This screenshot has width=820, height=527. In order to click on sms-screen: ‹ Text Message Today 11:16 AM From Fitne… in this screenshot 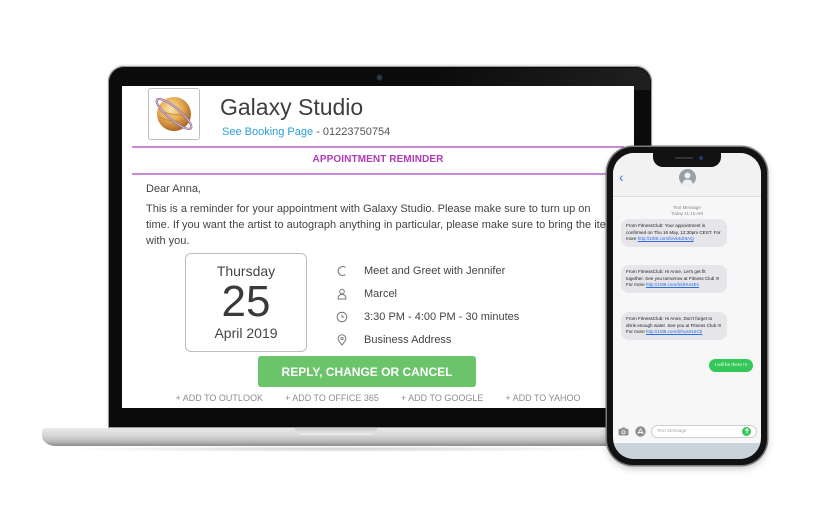, I will do `click(687, 306)`.